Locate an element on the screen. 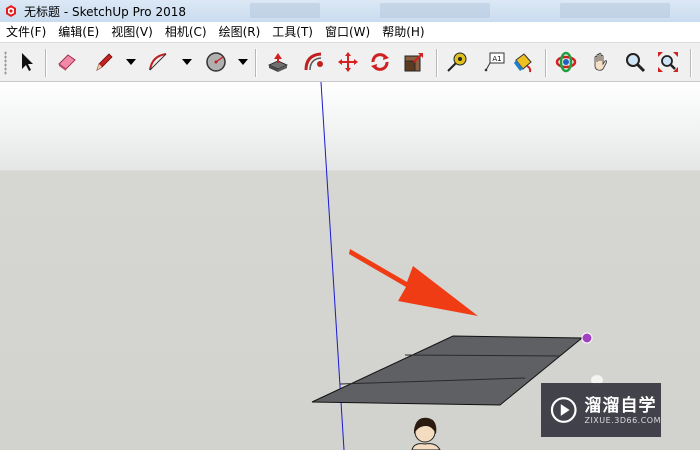  line-tool-button is located at coordinates (104, 62).